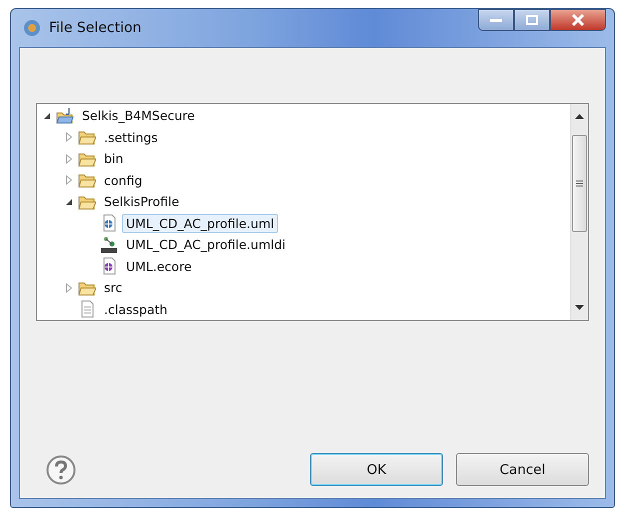 The image size is (622, 517). What do you see at coordinates (376, 469) in the screenshot?
I see `dialog-button: OK` at bounding box center [376, 469].